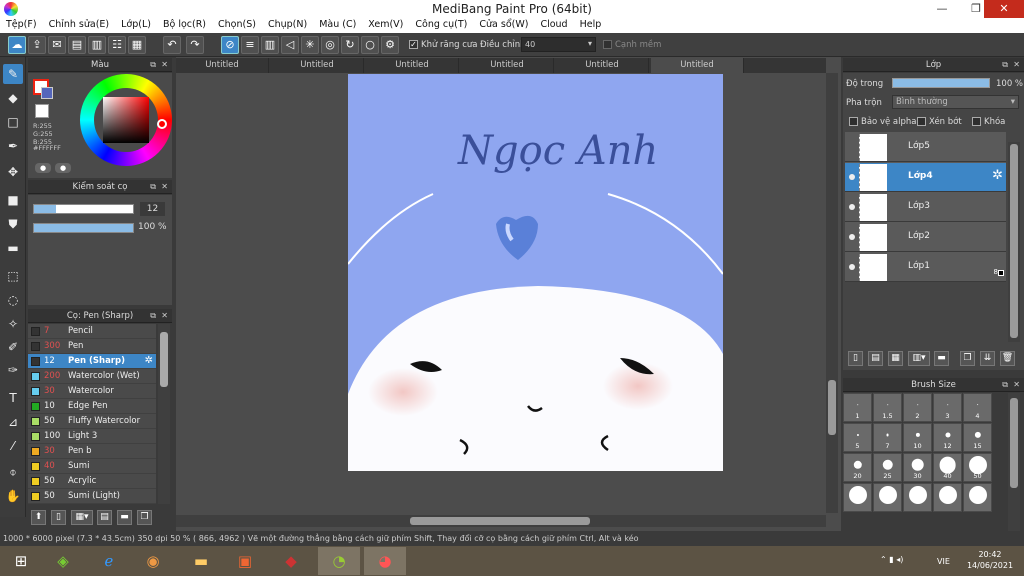 This screenshot has height=576, width=1024. What do you see at coordinates (37, 45) in the screenshot?
I see `share-icon: ⇪` at bounding box center [37, 45].